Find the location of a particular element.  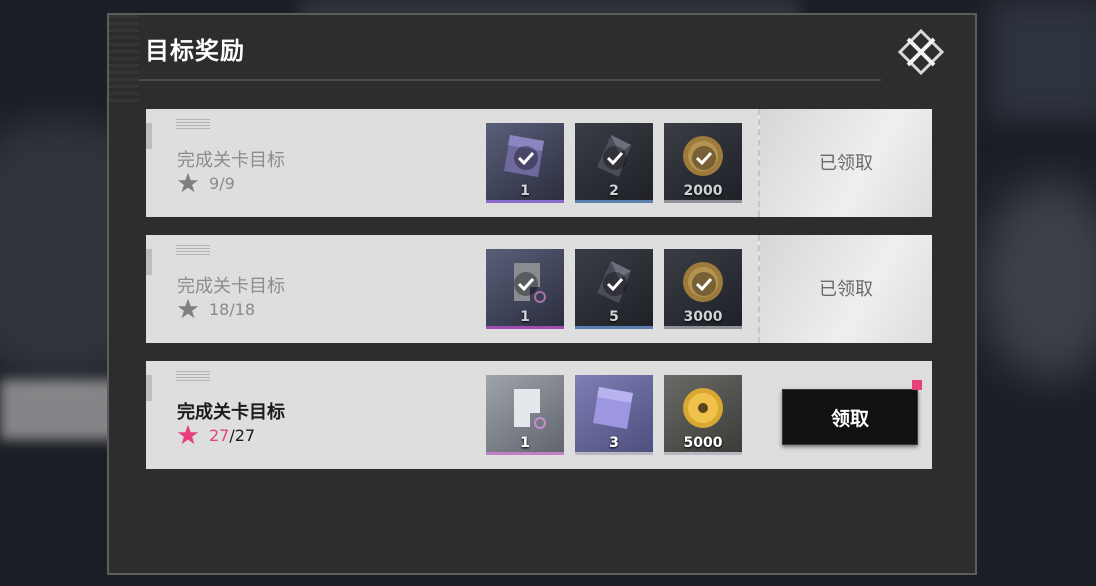

item-quantity: 3 is located at coordinates (614, 443).